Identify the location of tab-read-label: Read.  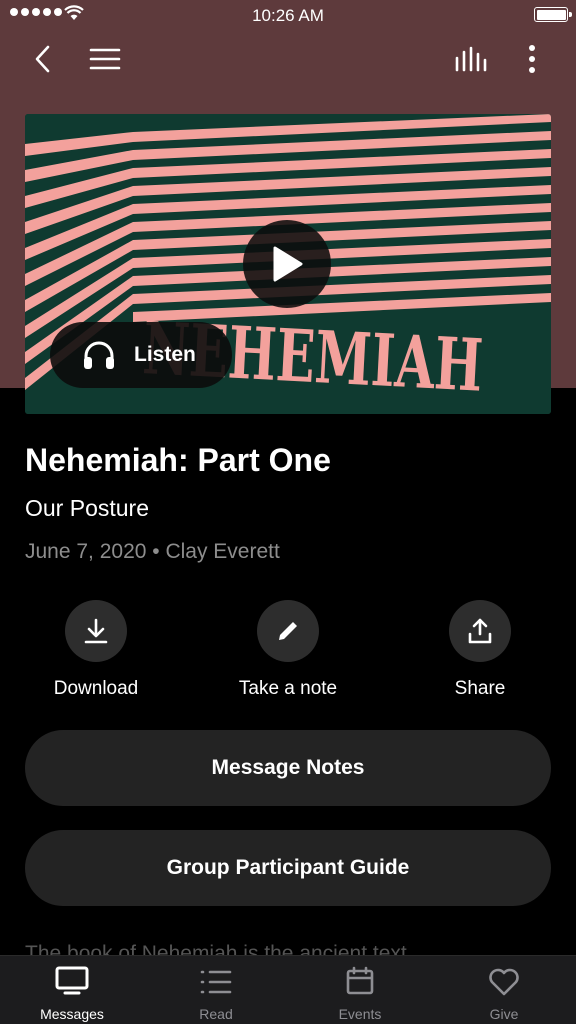
(216, 1014).